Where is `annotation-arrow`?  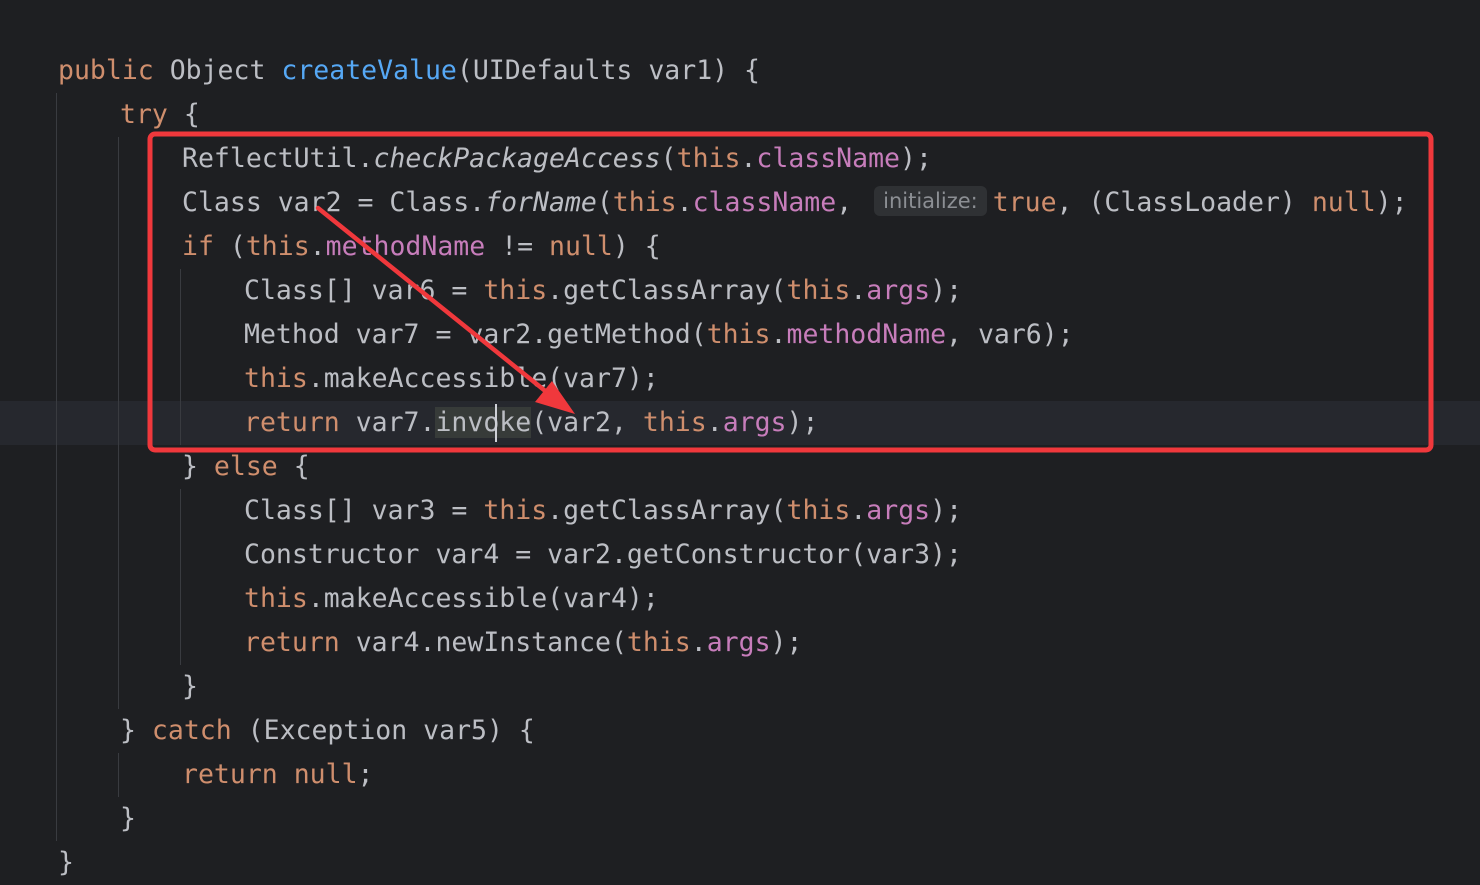 annotation-arrow is located at coordinates (436, 303).